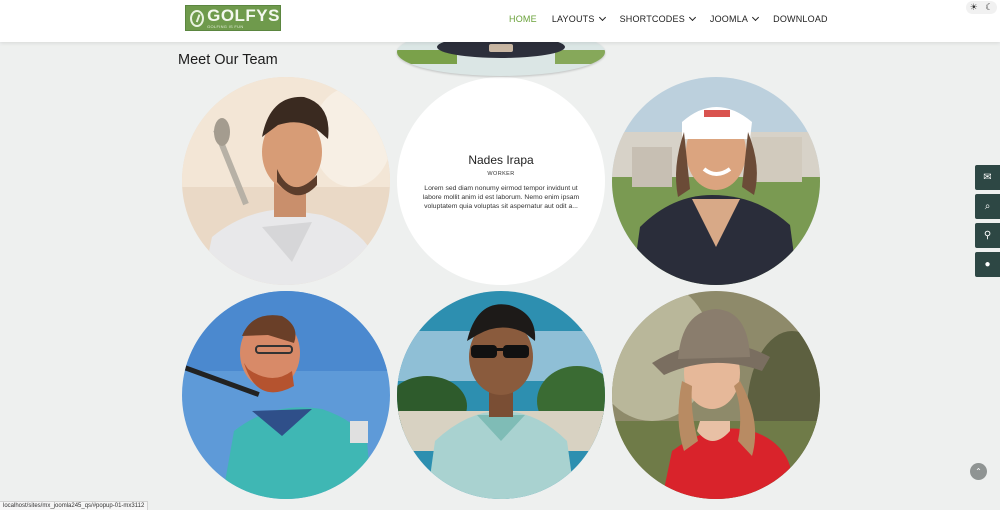 Image resolution: width=1000 pixels, height=510 pixels. I want to click on map-pin-icon: ⚲, so click(987, 235).